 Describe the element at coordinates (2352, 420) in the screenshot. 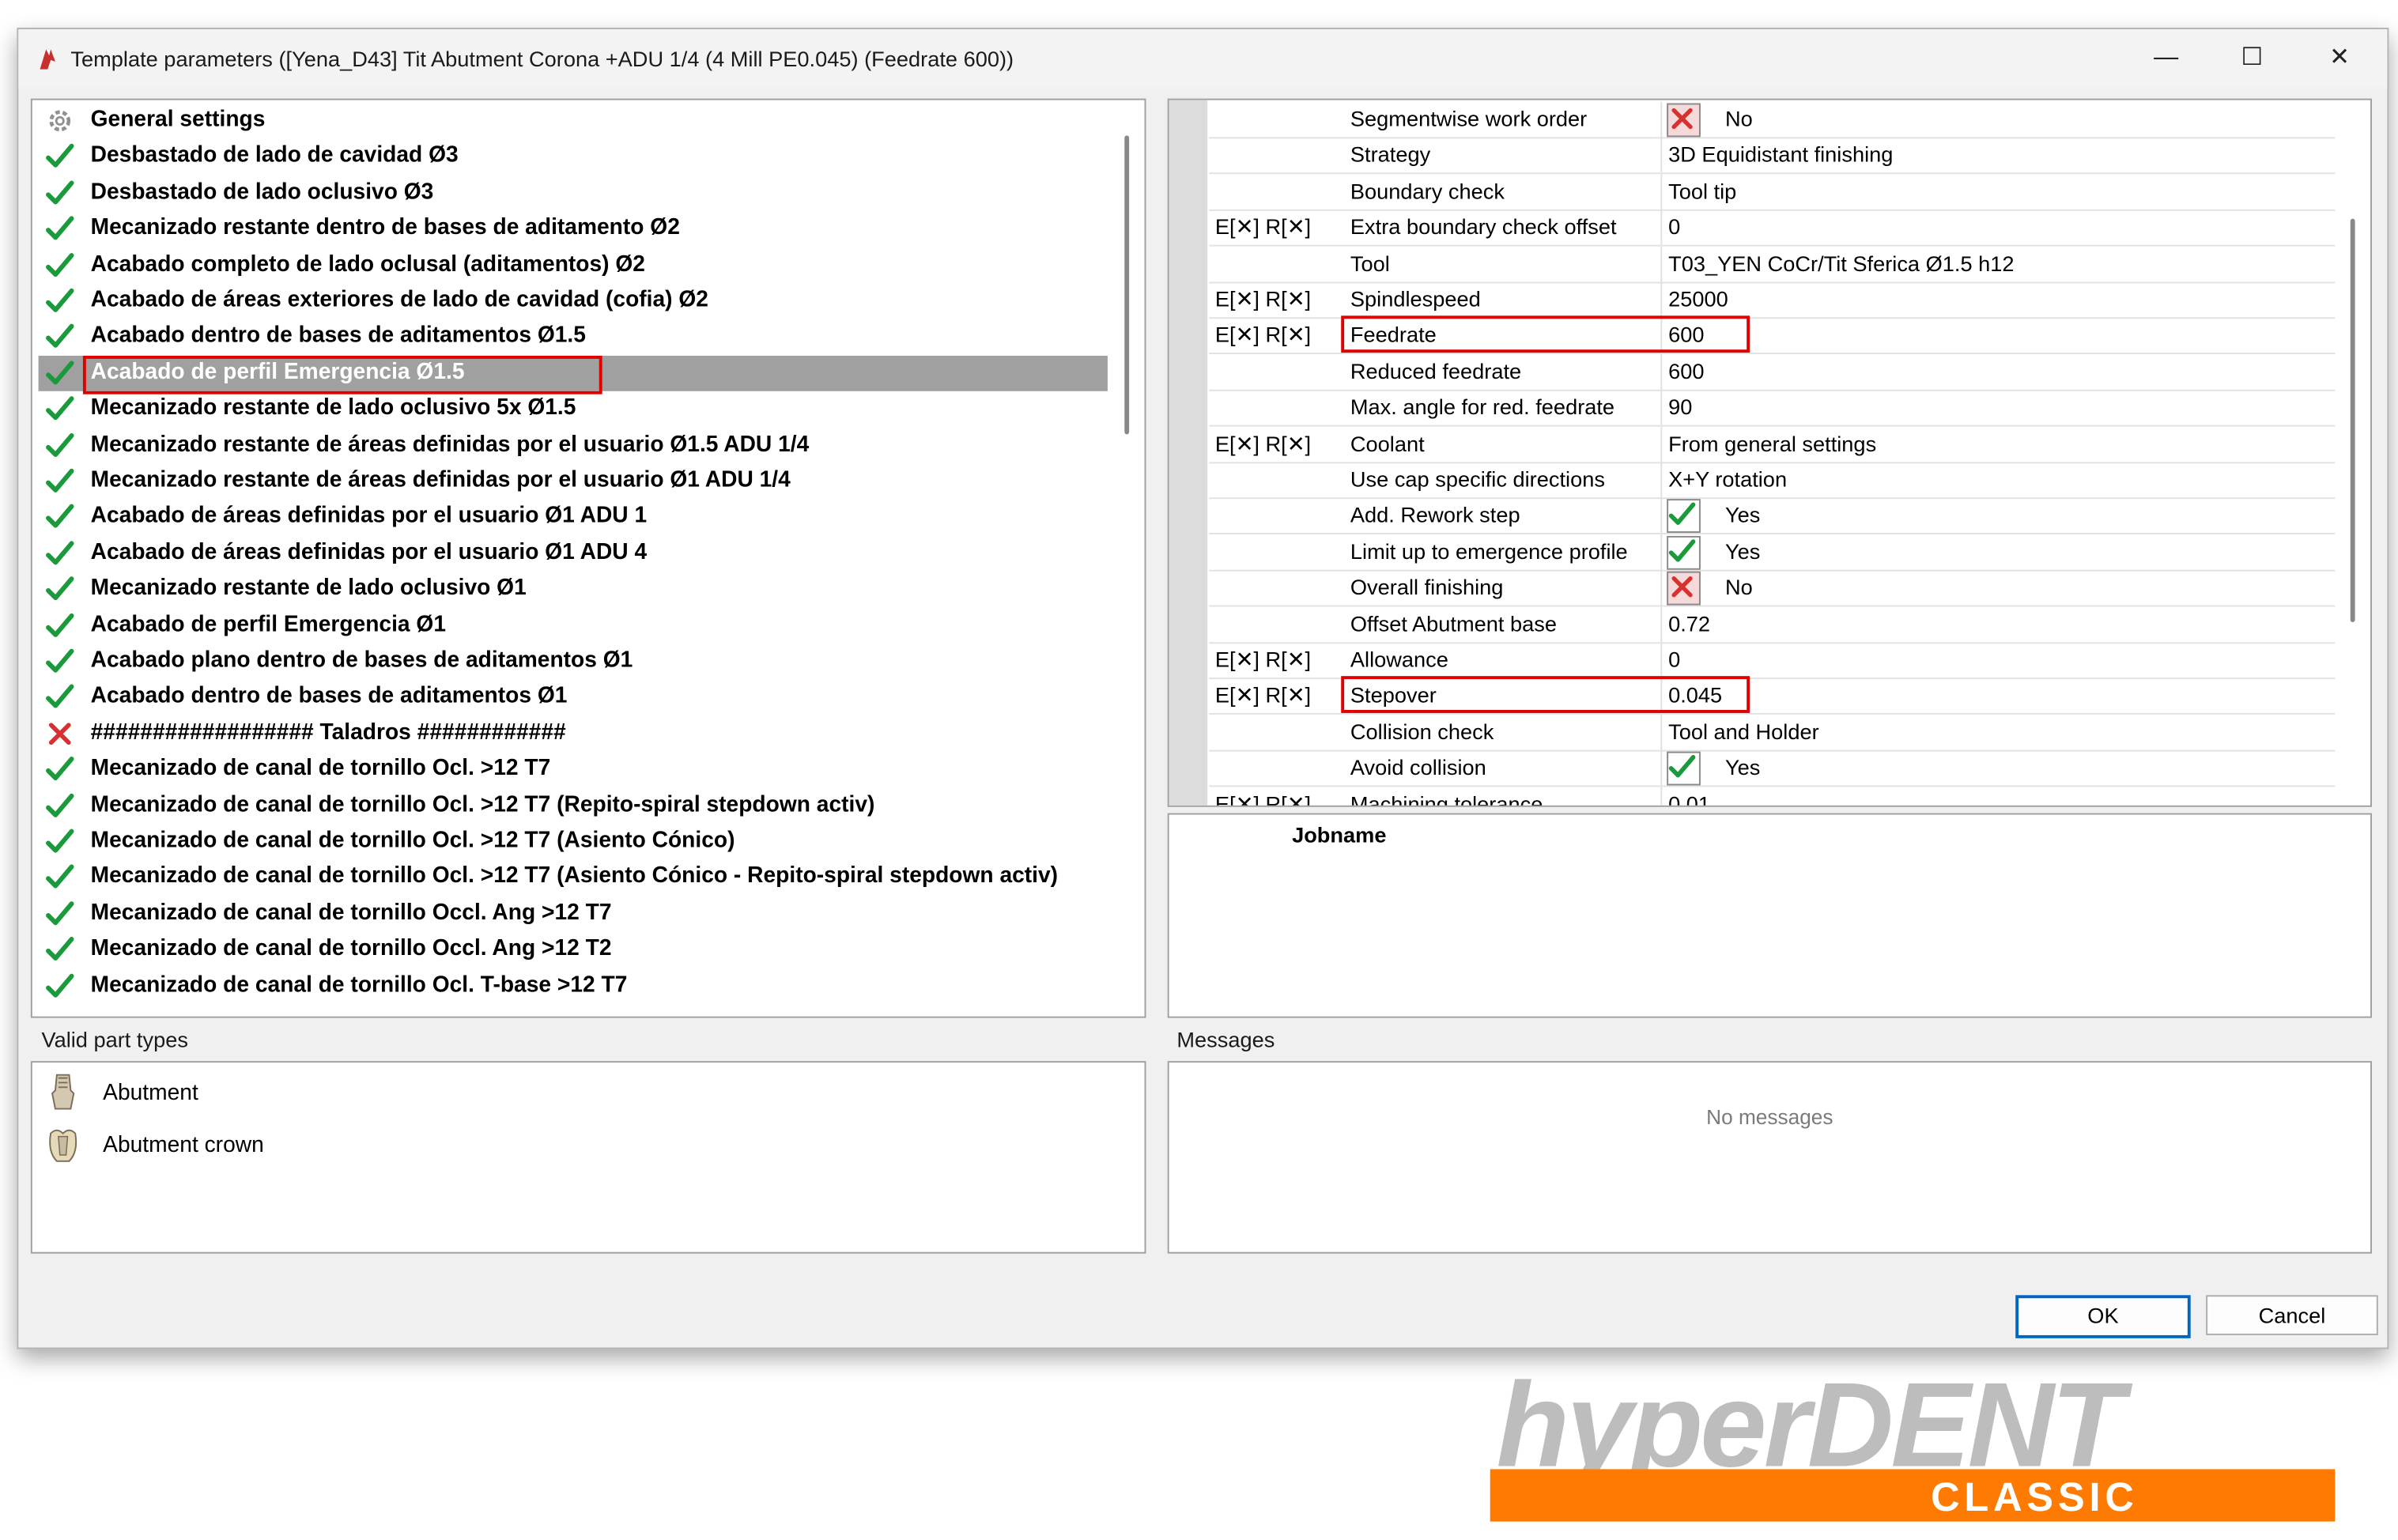

I see `parameter-grid-scrollbar` at that location.